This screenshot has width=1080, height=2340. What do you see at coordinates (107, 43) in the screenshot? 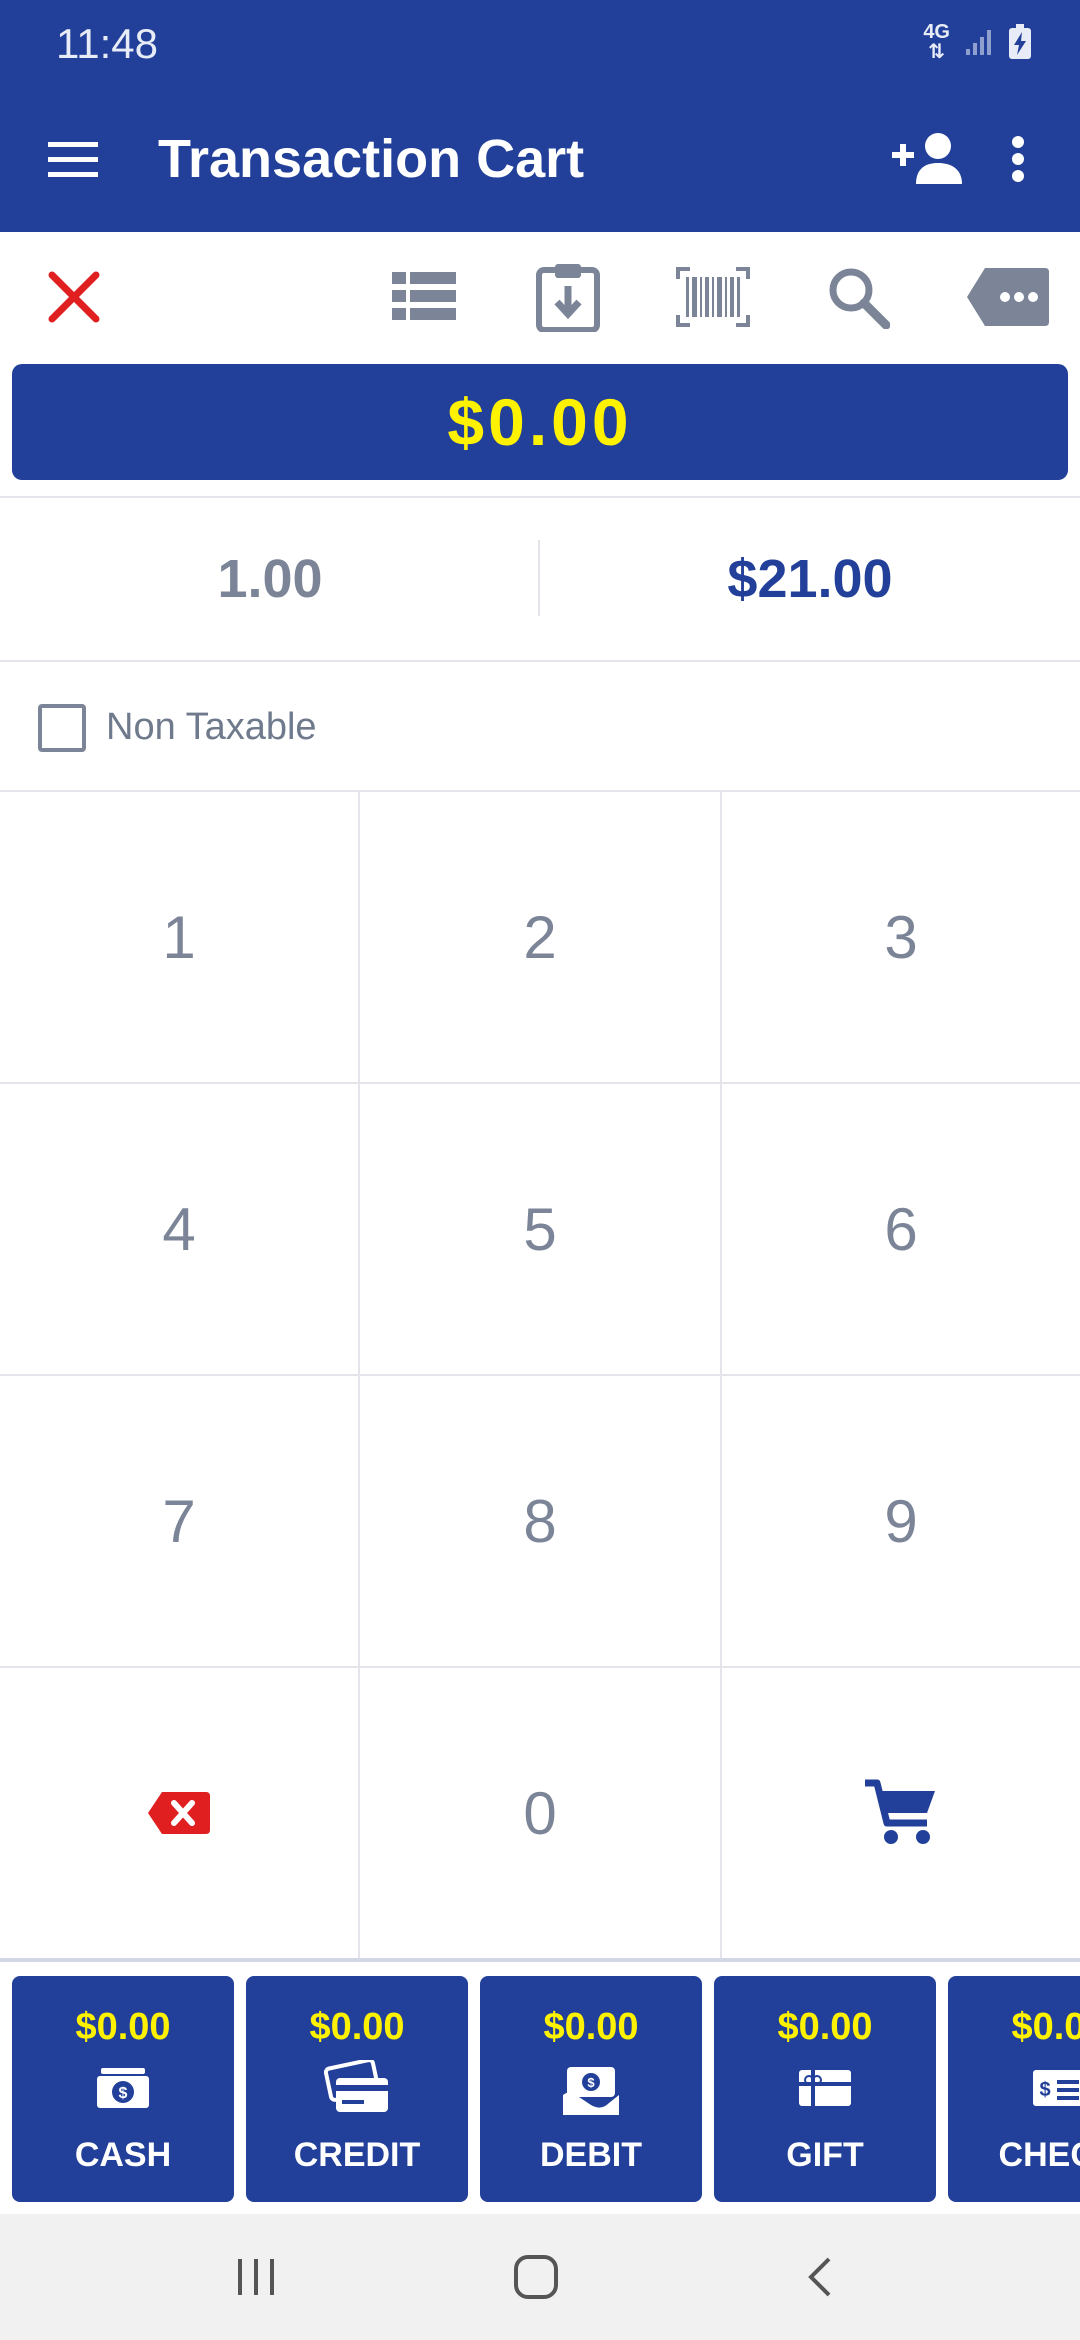
I see `status-time: 11:48` at bounding box center [107, 43].